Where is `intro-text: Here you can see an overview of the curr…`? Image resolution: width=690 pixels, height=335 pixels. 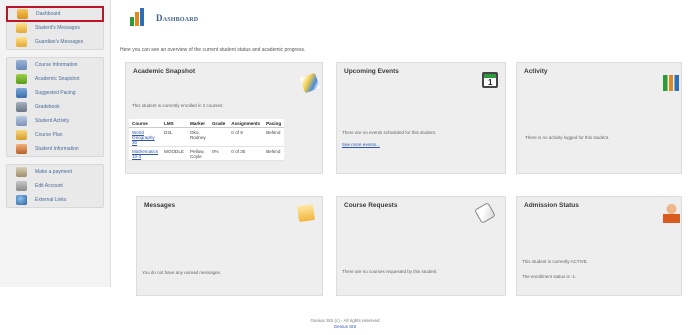
intro-text: Here you can see an overview of the curr… is located at coordinates (213, 50).